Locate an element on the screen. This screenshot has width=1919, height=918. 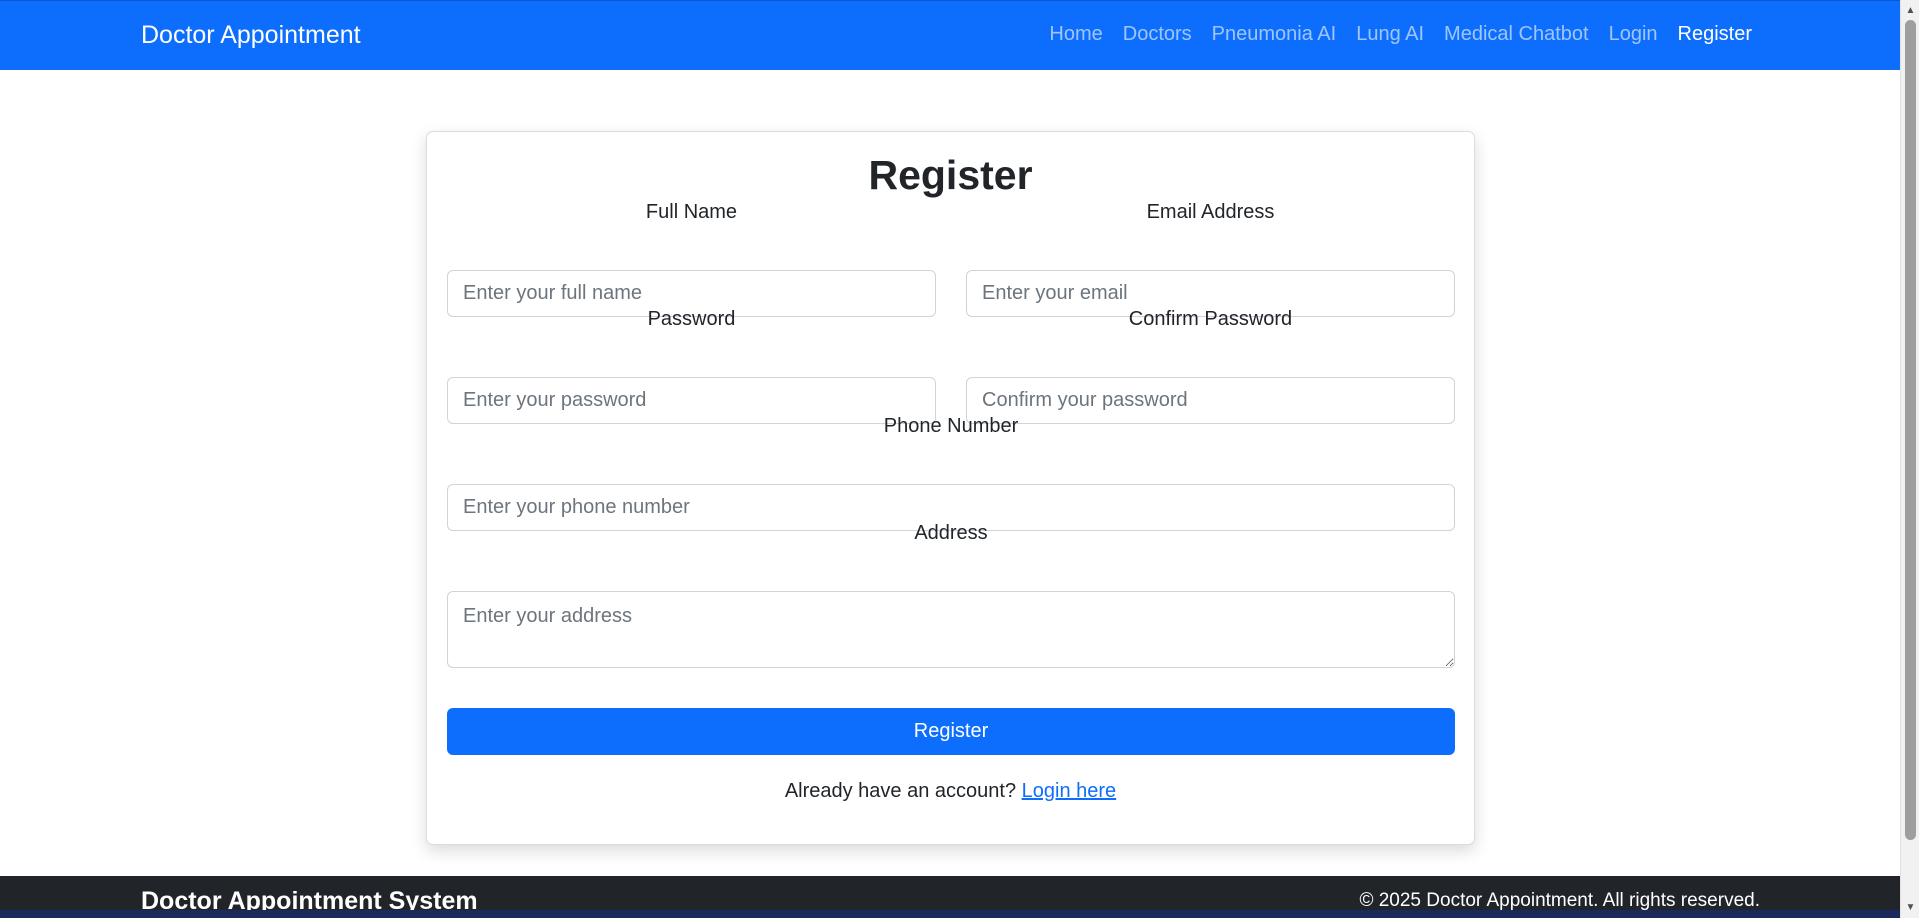
phone-label: Phone Number is located at coordinates (951, 426).